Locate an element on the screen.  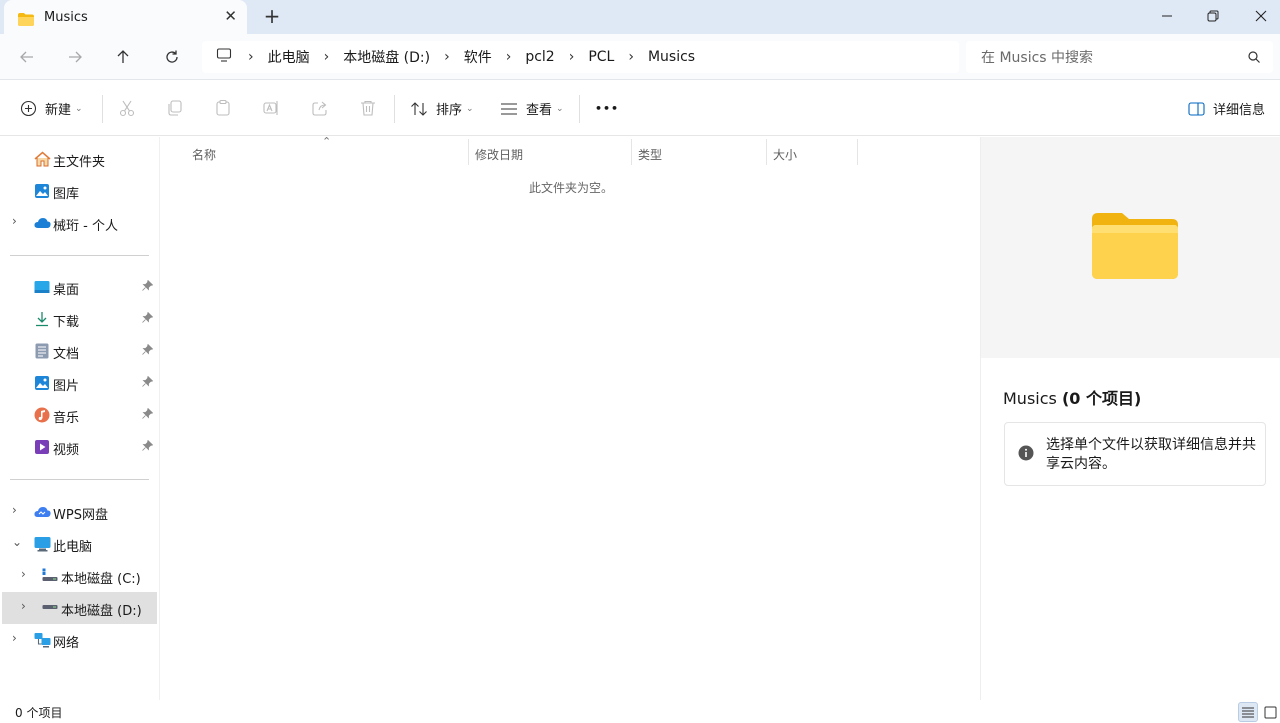
nav-item-network: › 网络 is located at coordinates (79, 640).